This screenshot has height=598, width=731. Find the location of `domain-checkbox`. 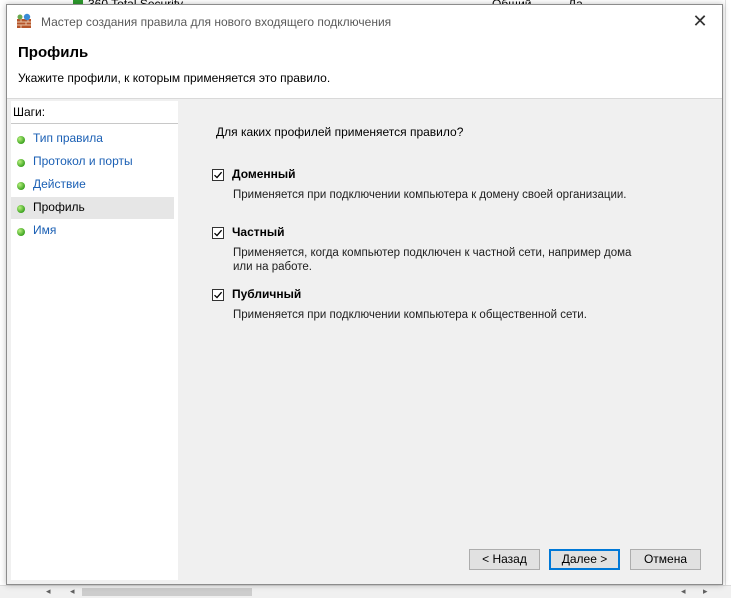

domain-checkbox is located at coordinates (218, 175).